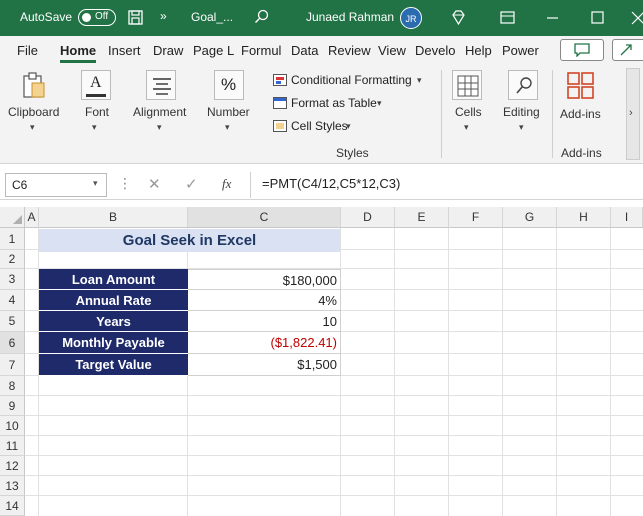 This screenshot has height=516, width=643. What do you see at coordinates (163, 16) in the screenshot?
I see `more-commands-icon: »` at bounding box center [163, 16].